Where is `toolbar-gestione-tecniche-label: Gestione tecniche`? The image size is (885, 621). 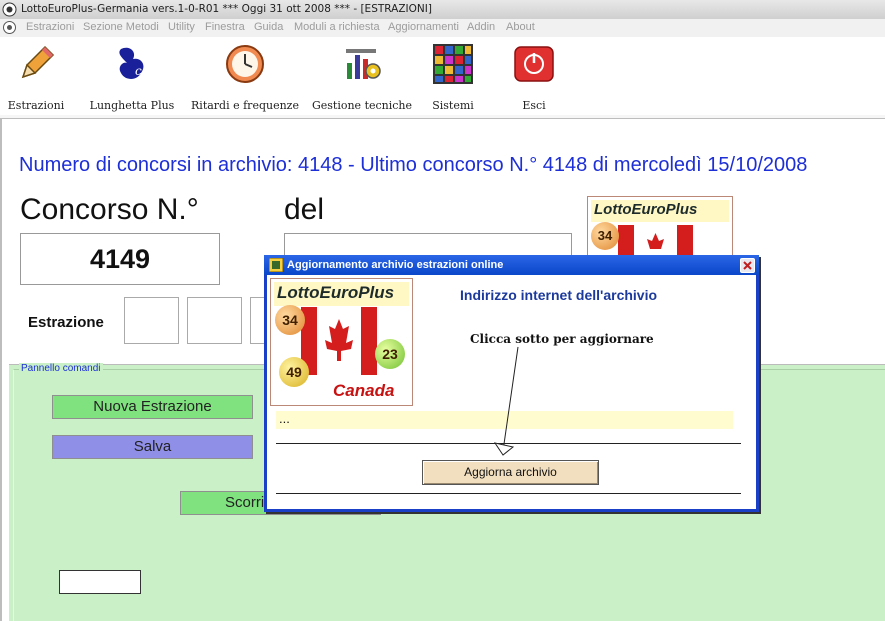 toolbar-gestione-tecniche-label: Gestione tecniche is located at coordinates (362, 105).